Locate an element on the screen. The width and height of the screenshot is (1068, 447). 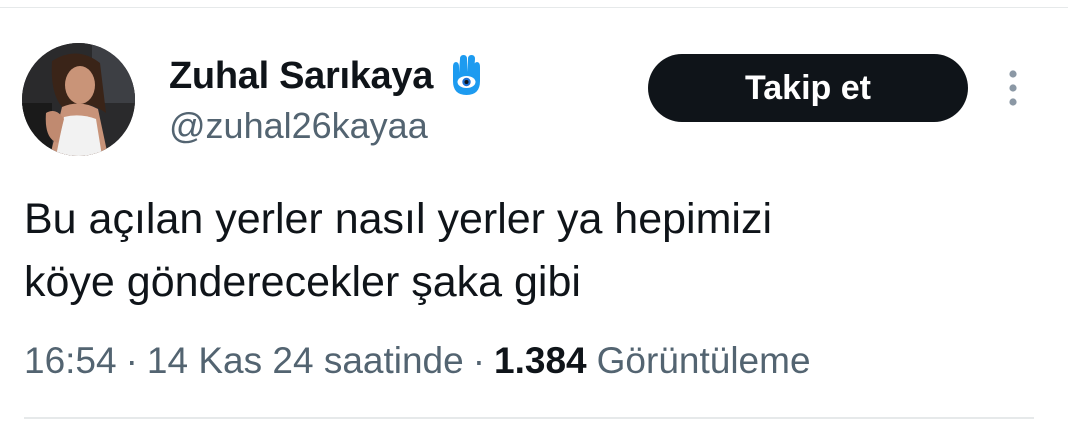
author-handle: @zuhal26kayaa is located at coordinates (298, 126).